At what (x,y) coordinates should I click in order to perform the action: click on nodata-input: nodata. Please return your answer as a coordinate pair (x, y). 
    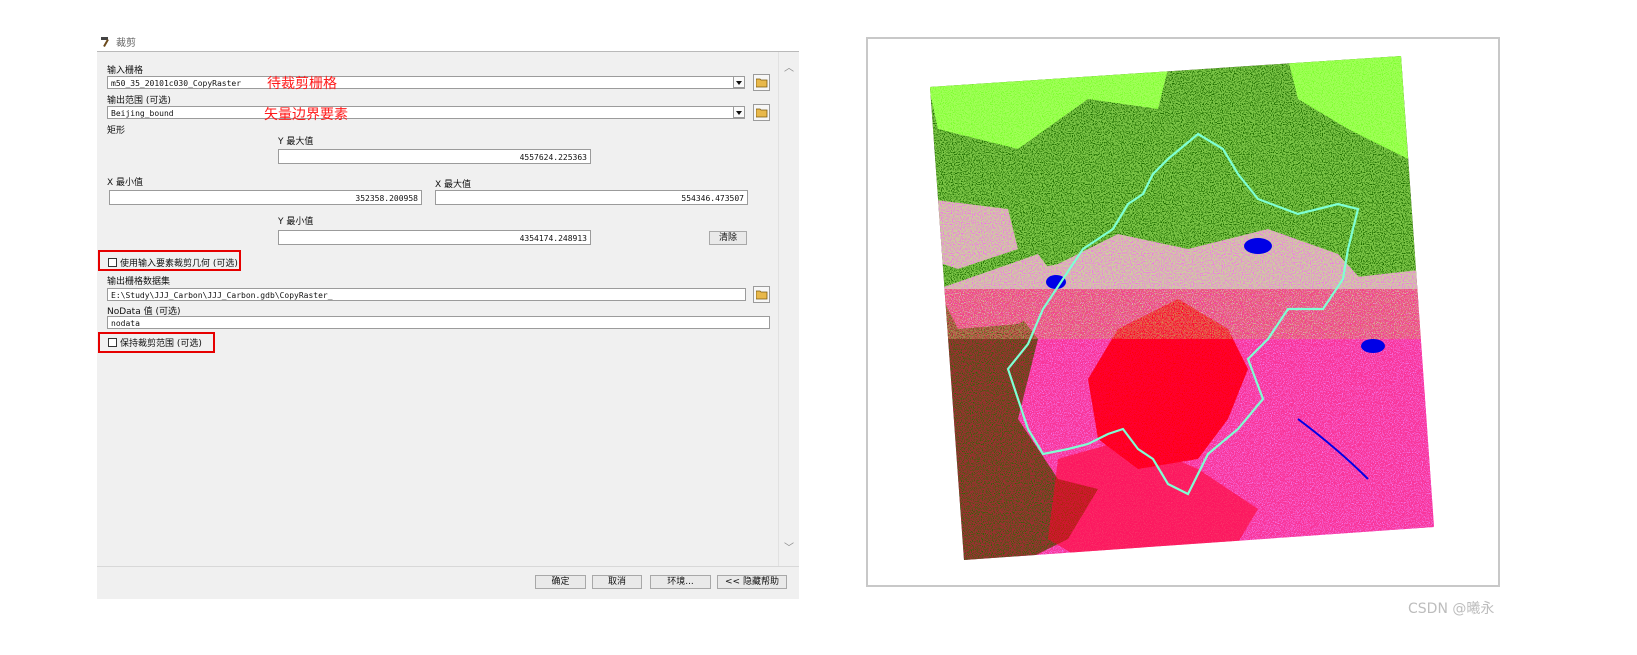
    Looking at the image, I should click on (438, 322).